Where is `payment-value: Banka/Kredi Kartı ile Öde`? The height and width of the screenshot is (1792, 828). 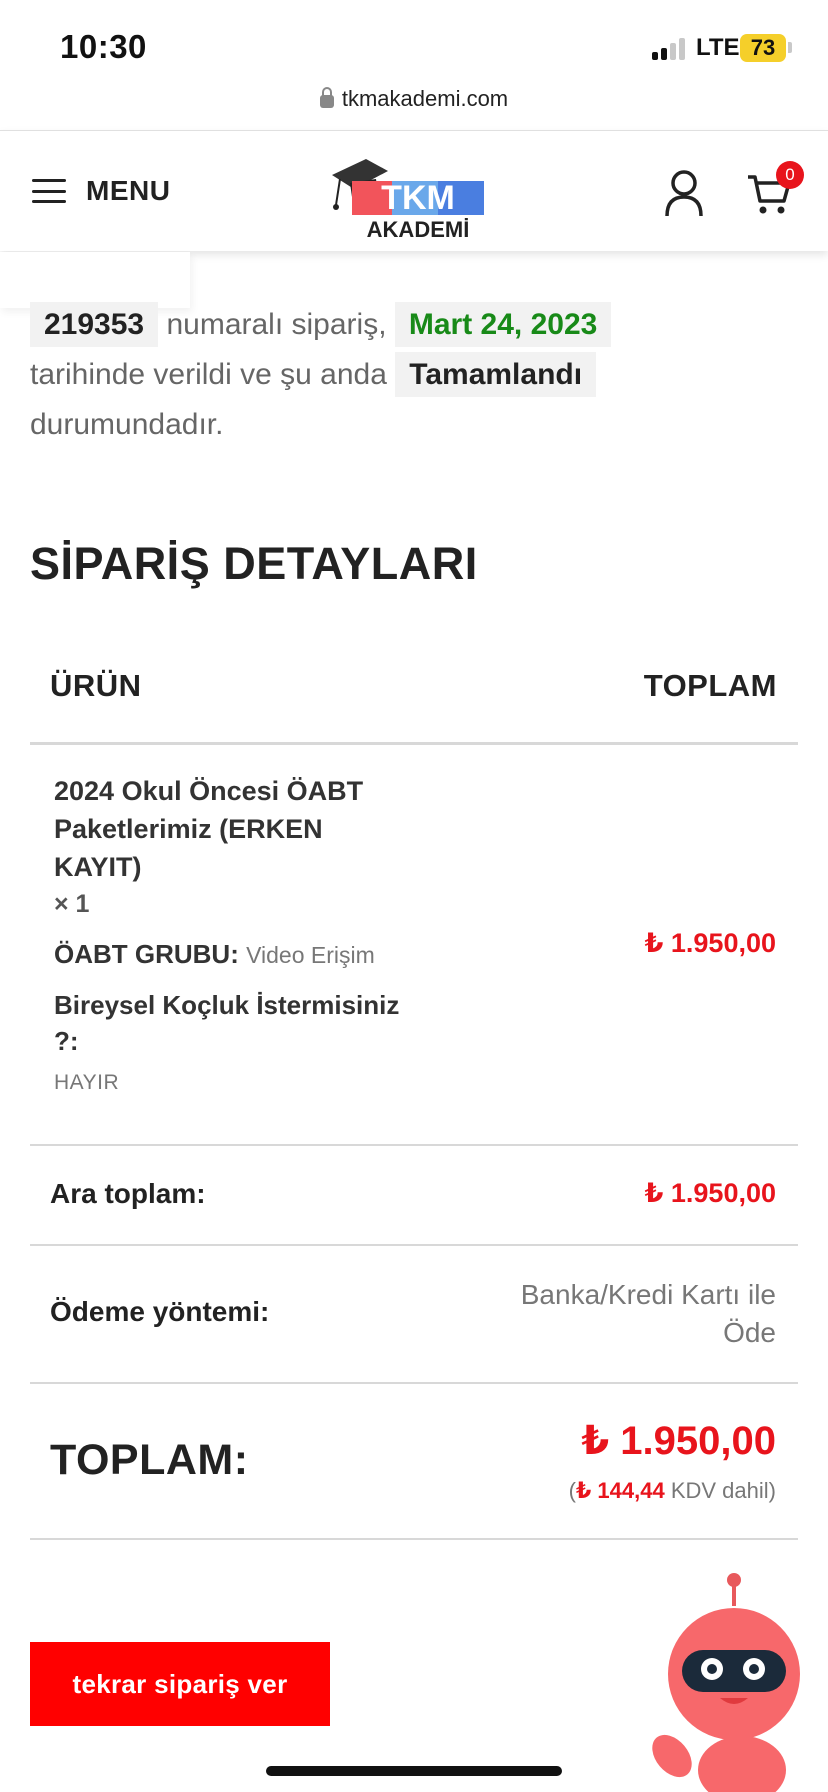
payment-value: Banka/Kredi Kartı ile Öde is located at coordinates (626, 1314).